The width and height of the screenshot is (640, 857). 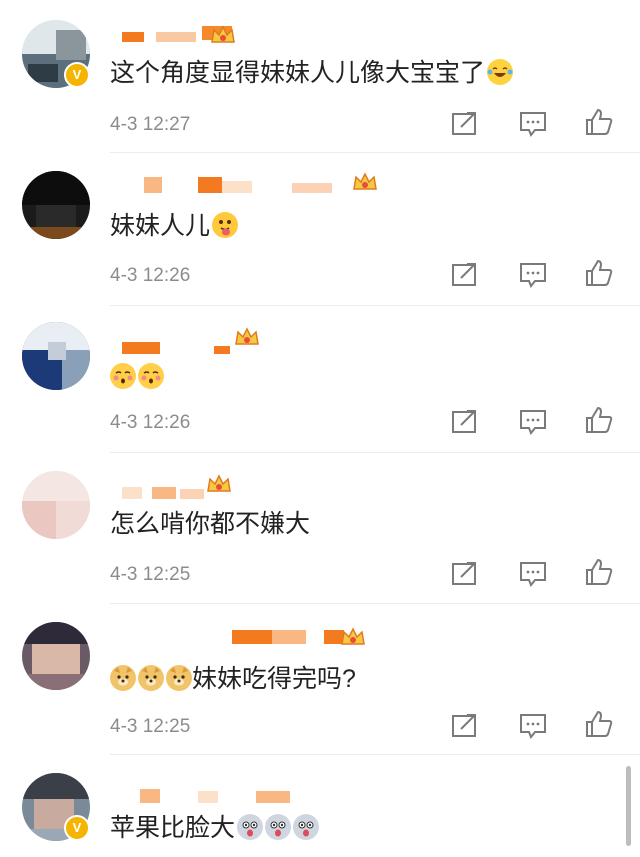 I want to click on comment-text: 怎么啃你都不嫌大, so click(x=210, y=524).